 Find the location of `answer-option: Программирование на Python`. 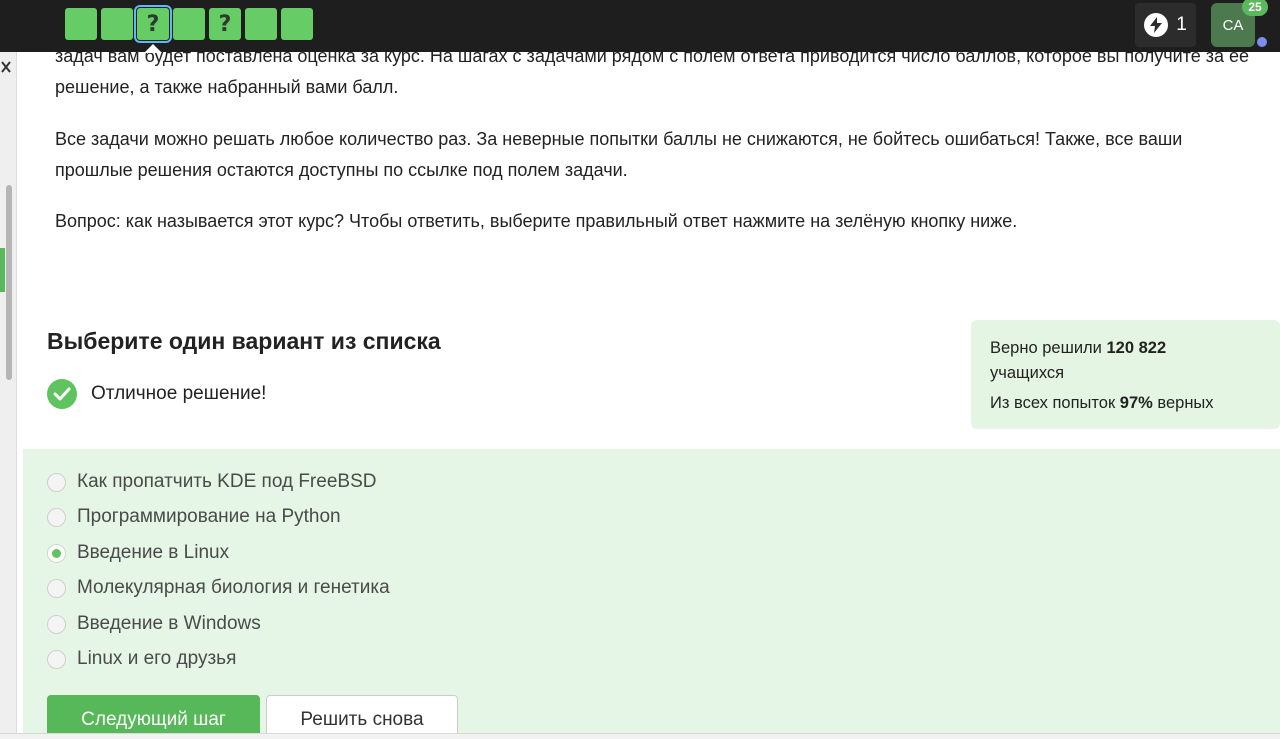

answer-option: Программирование на Python is located at coordinates (194, 517).